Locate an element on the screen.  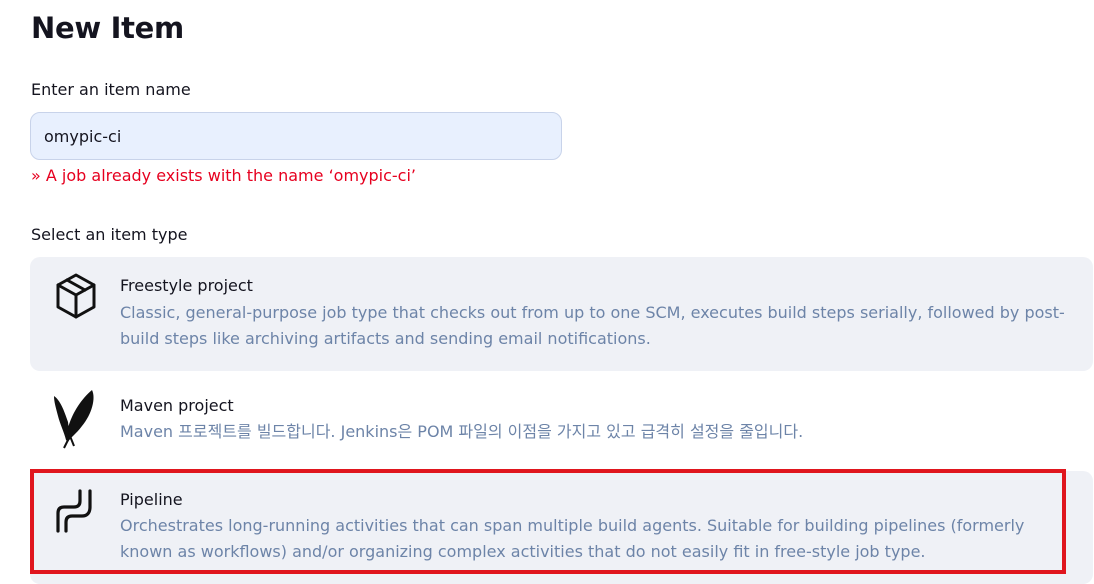
pipeline-icon is located at coordinates (76, 515).